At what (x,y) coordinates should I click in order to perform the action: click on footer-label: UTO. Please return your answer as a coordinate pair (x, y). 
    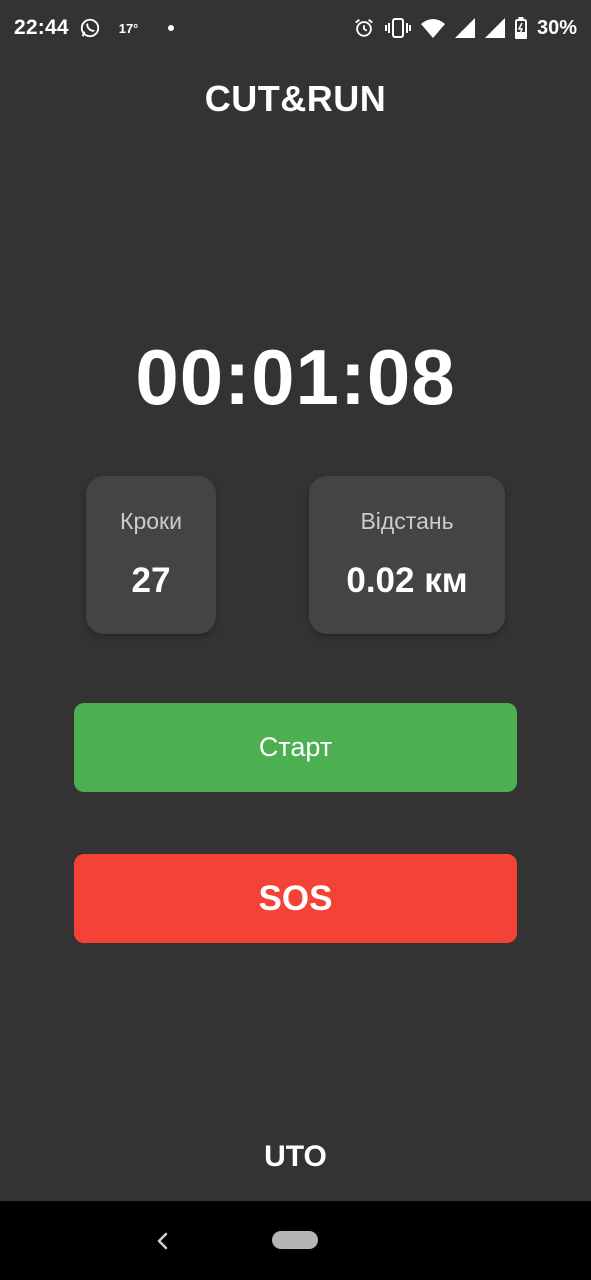
    Looking at the image, I should click on (295, 1156).